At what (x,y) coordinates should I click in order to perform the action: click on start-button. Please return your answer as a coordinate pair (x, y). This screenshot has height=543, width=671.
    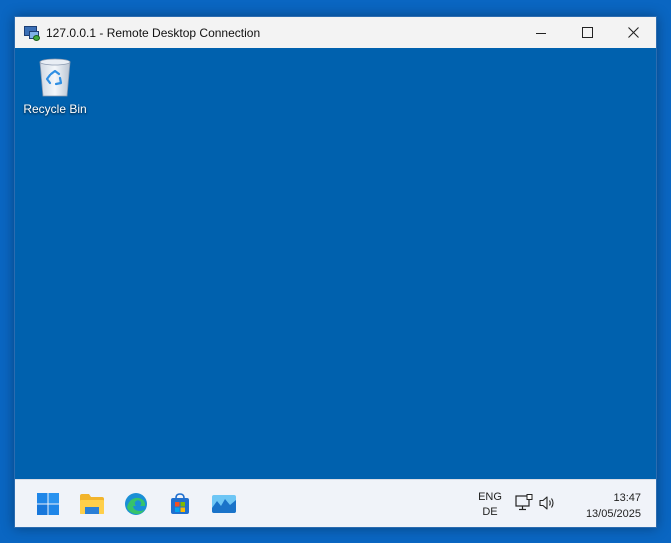
    Looking at the image, I should click on (48, 504).